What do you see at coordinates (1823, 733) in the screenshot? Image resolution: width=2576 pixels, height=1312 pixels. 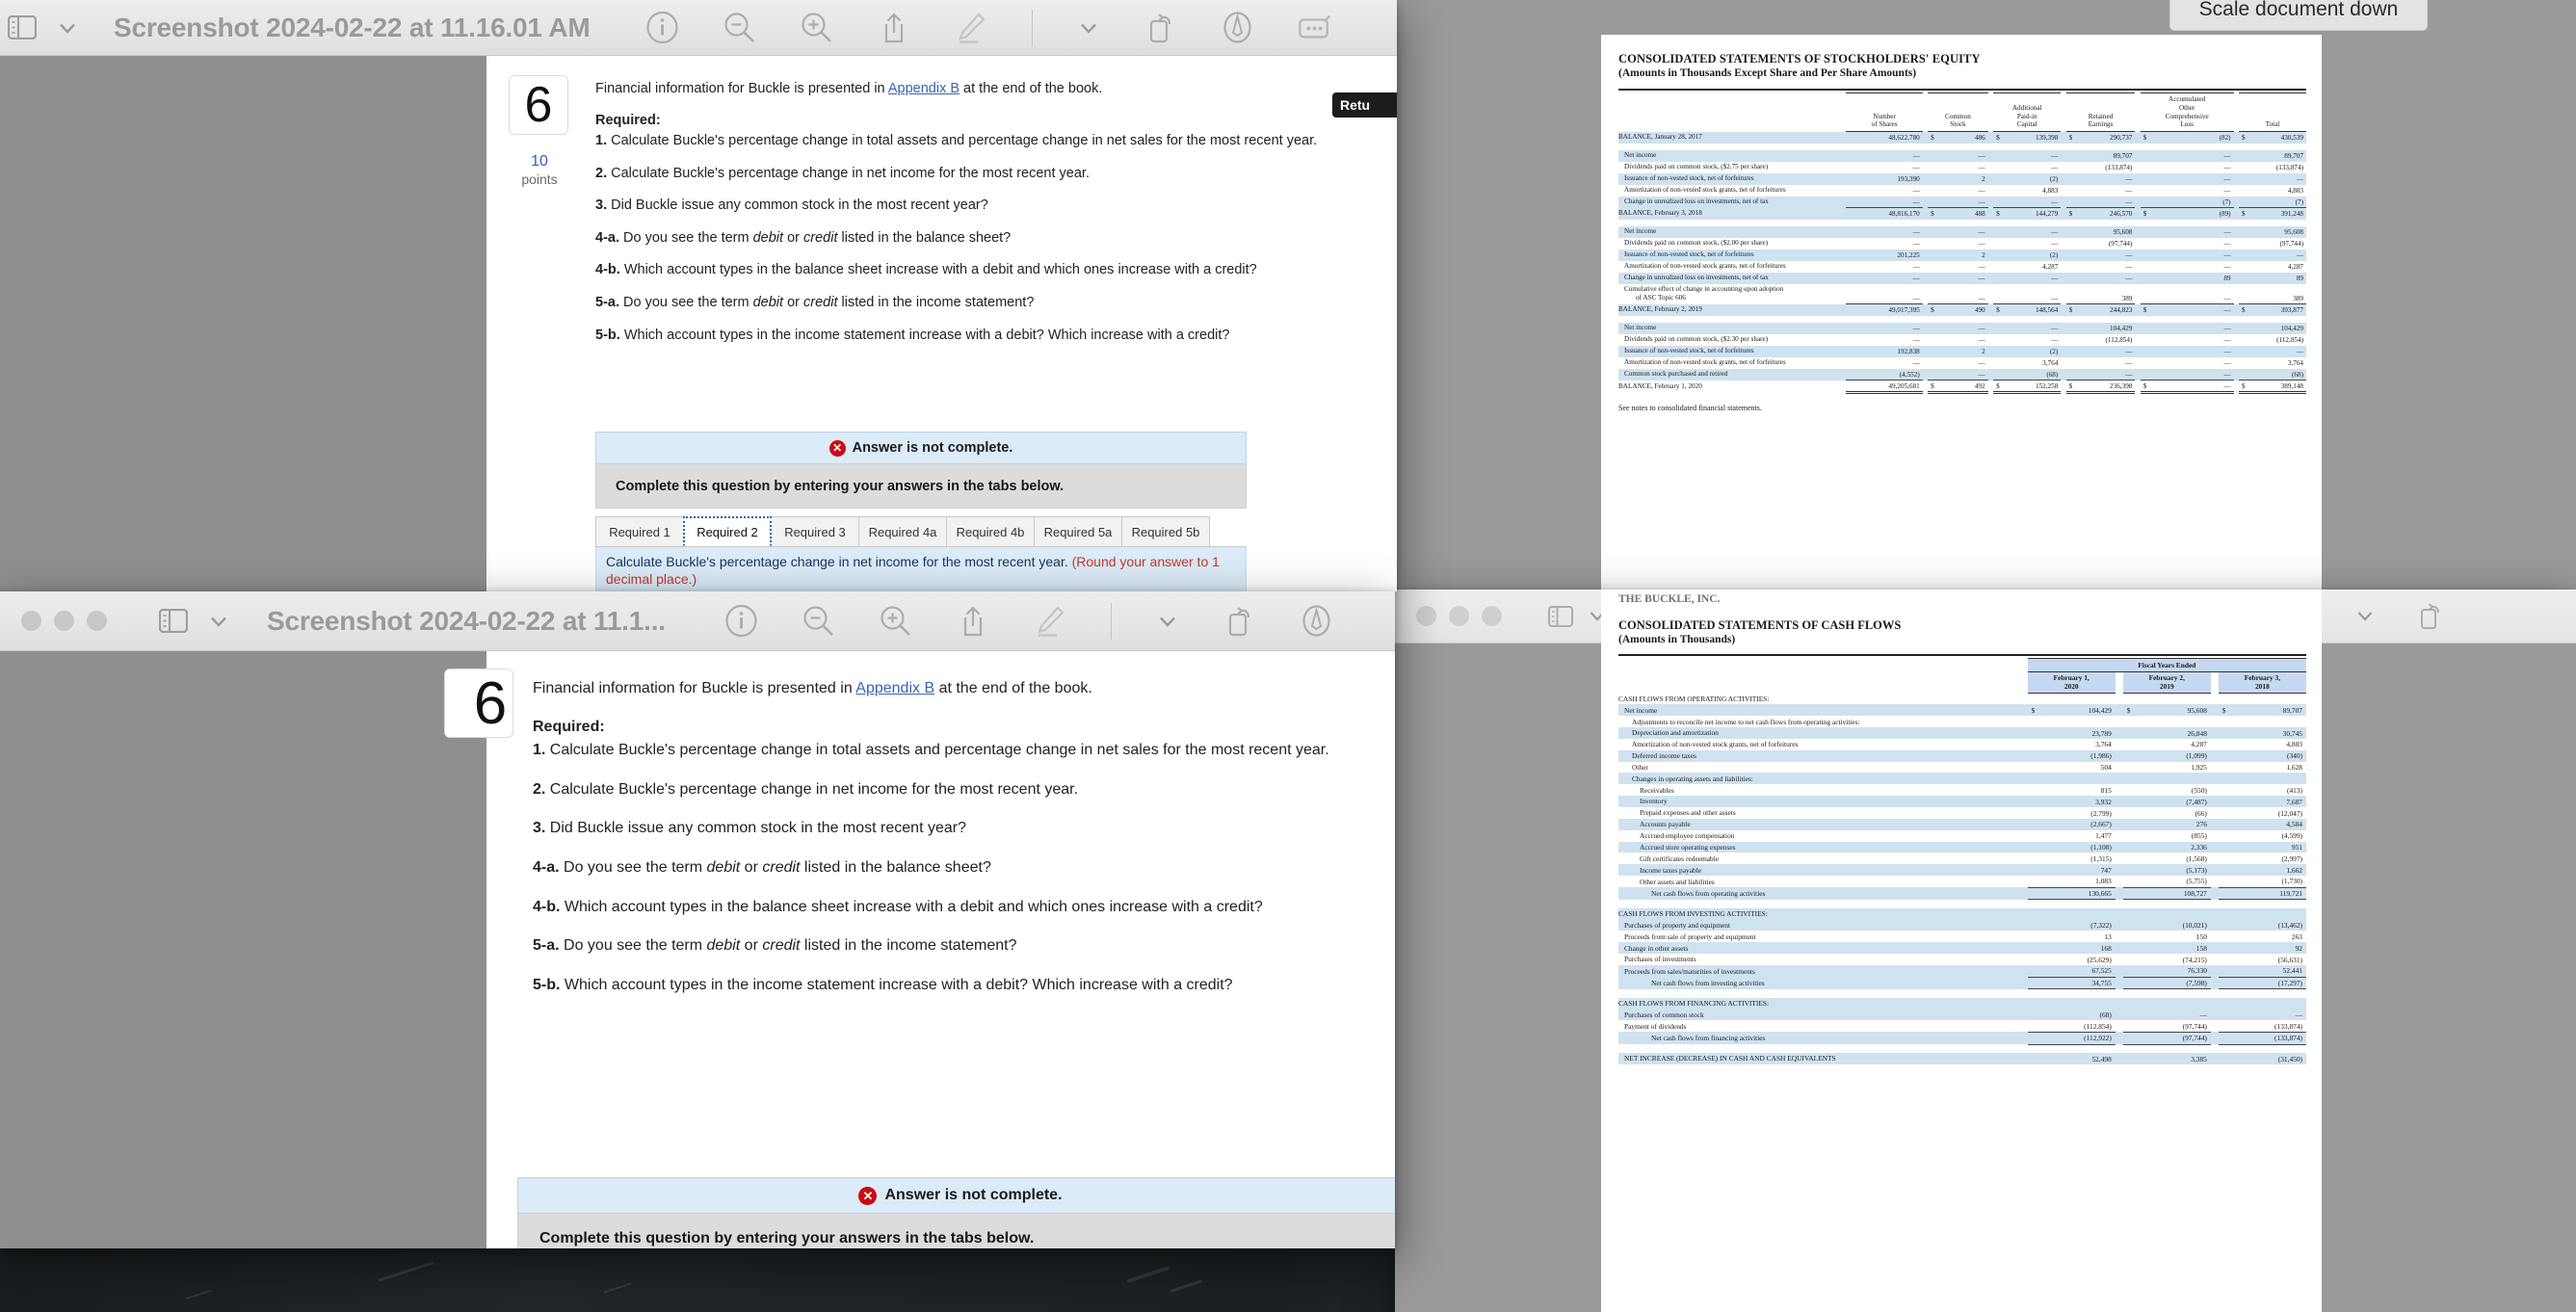 I see `cf-row-label: Depreciation and amortization` at bounding box center [1823, 733].